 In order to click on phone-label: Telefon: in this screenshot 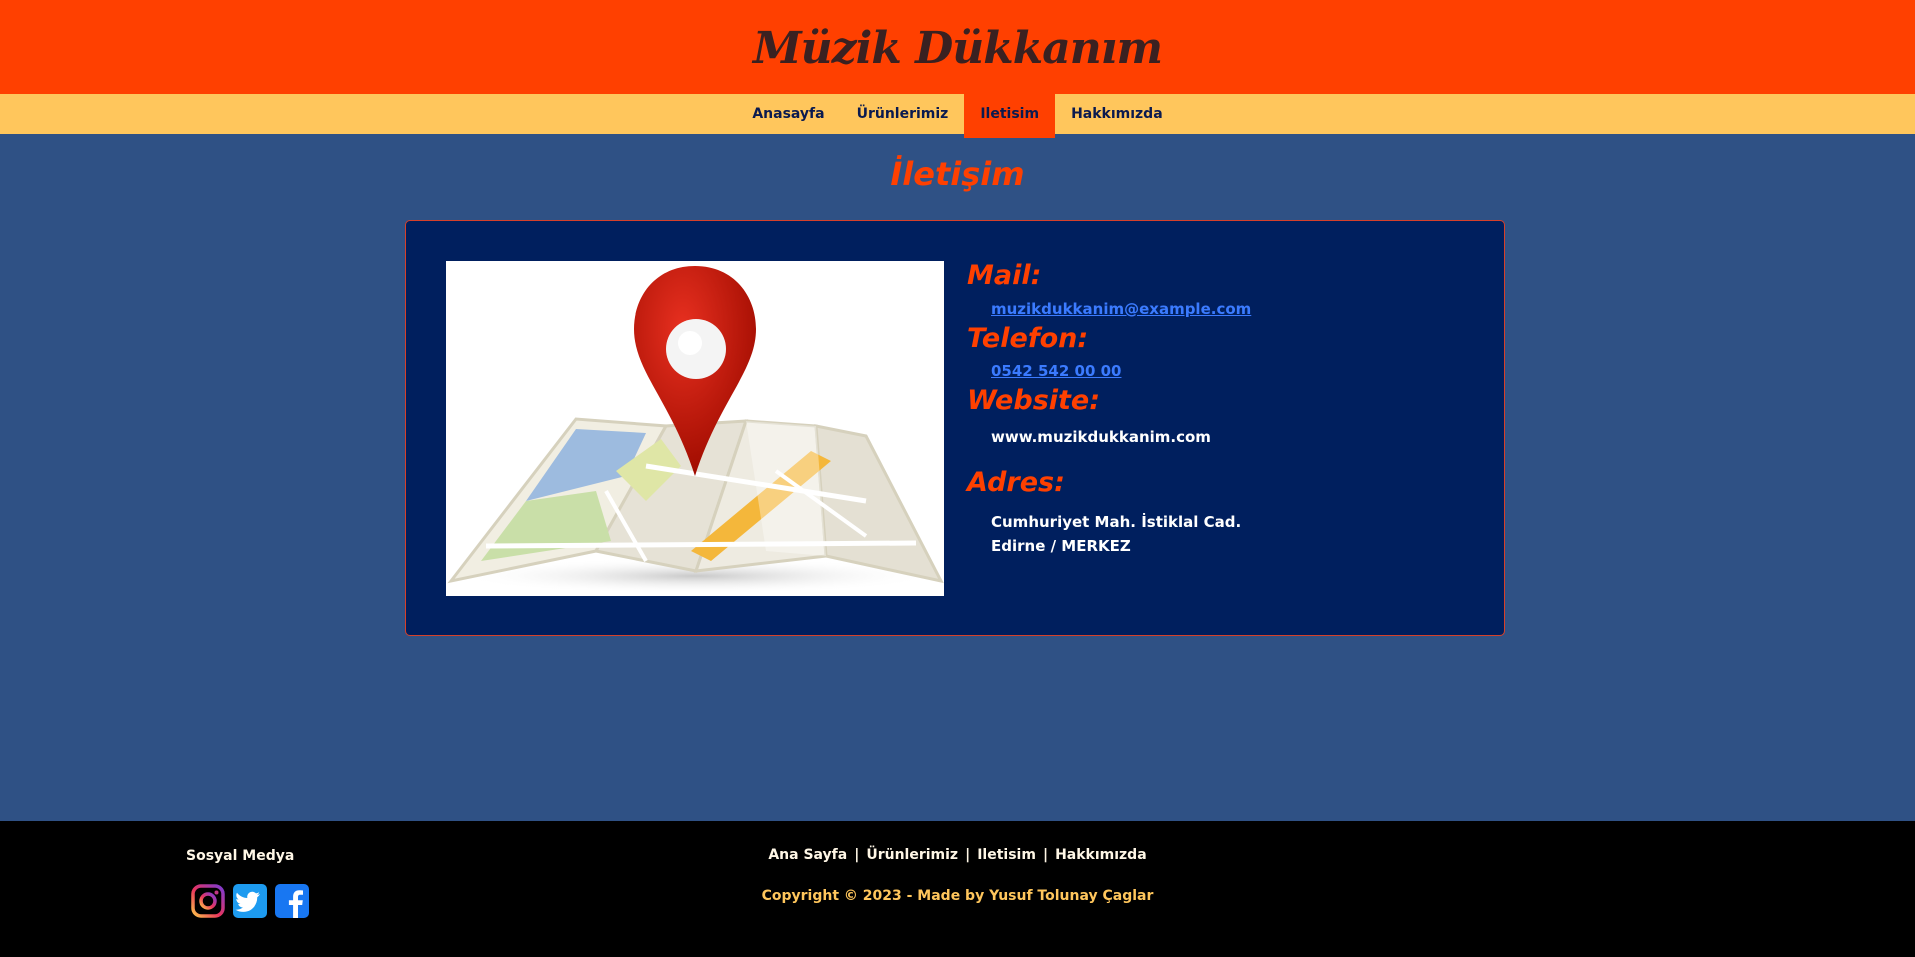, I will do `click(1028, 338)`.